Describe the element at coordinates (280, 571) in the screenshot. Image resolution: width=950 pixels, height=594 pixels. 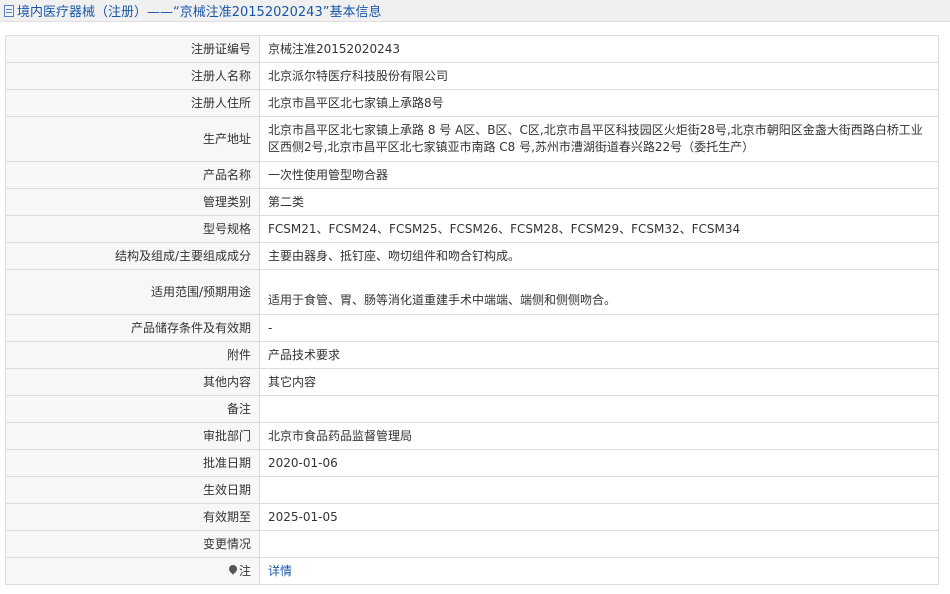
I see `details-link: 详情` at that location.